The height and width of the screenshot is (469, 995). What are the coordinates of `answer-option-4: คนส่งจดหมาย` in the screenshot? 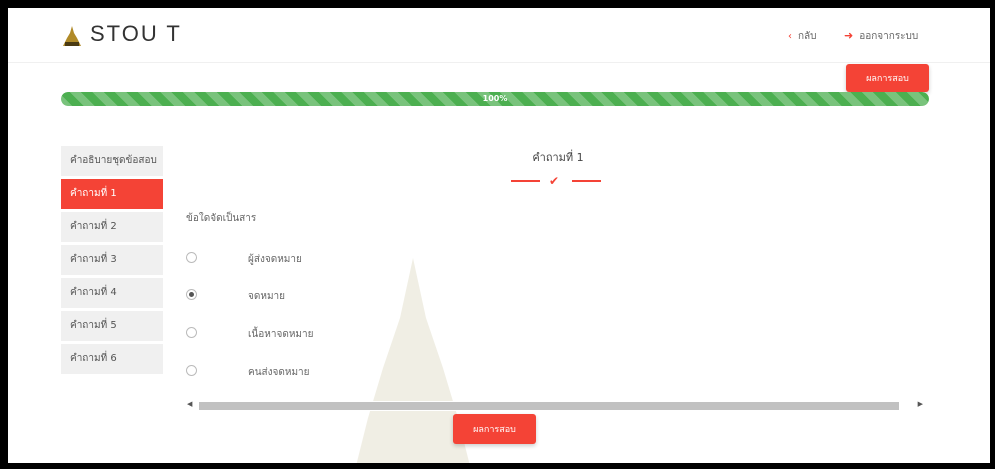 It's located at (336, 372).